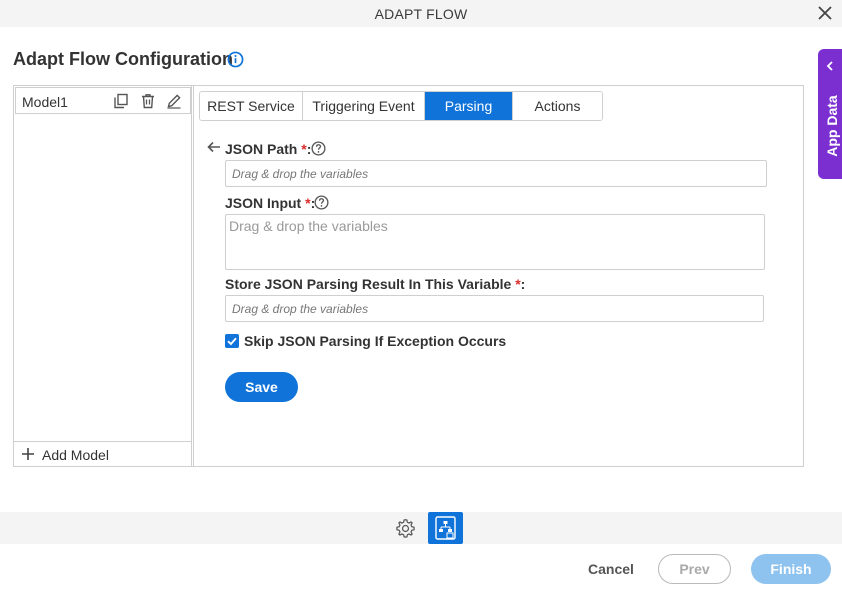 The height and width of the screenshot is (591, 842). What do you see at coordinates (148, 101) in the screenshot?
I see `trash-icon` at bounding box center [148, 101].